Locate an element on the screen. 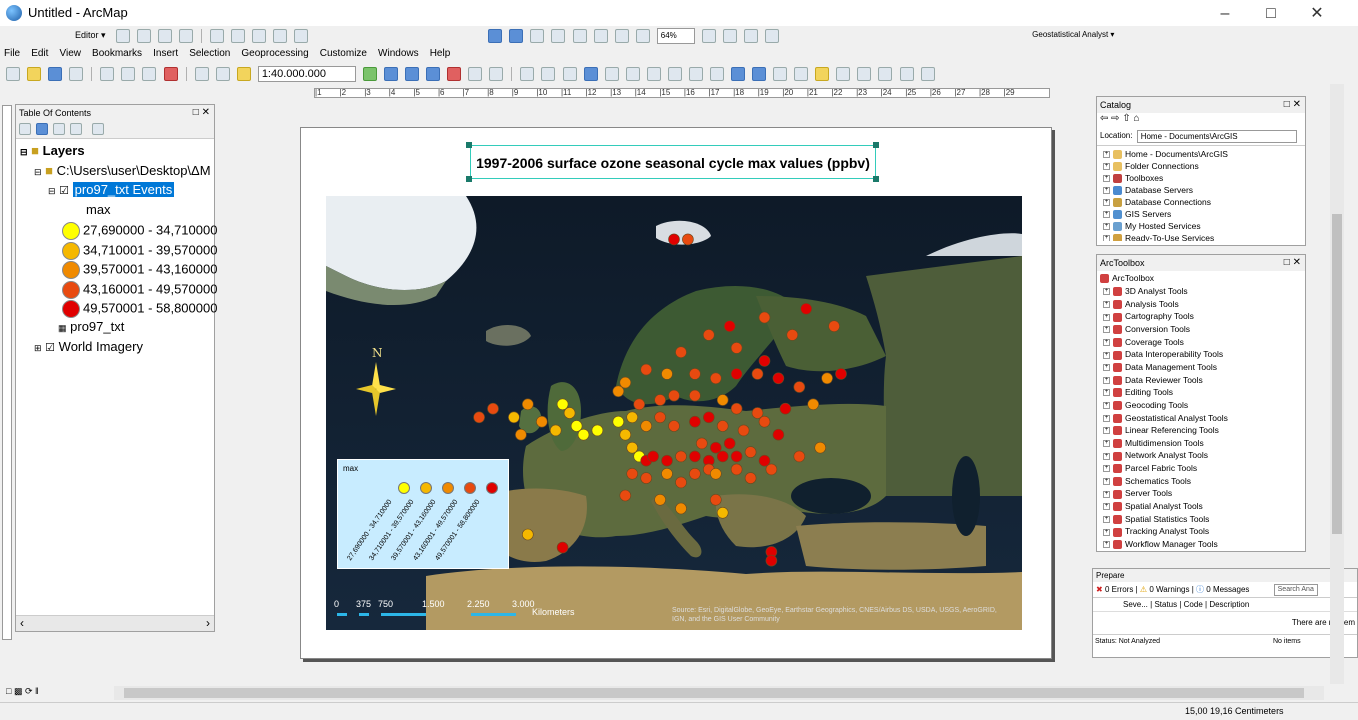  scroll-right-icon: › is located at coordinates (208, 623).